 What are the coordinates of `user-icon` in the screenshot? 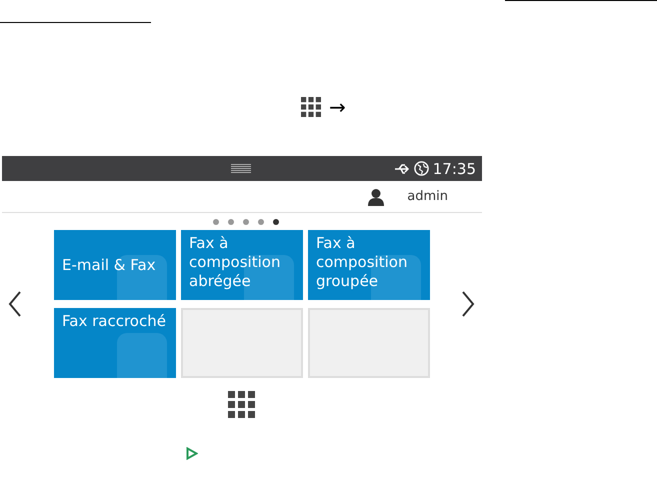 It's located at (376, 197).